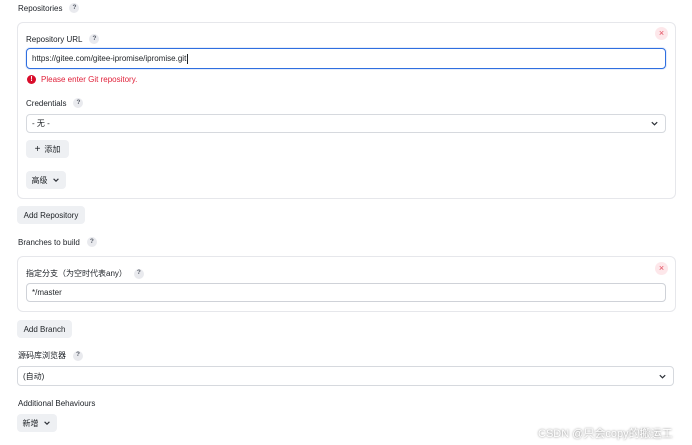 The width and height of the screenshot is (692, 445). I want to click on branch-spec-label: 指定分支（为空时代表any） ?, so click(85, 273).